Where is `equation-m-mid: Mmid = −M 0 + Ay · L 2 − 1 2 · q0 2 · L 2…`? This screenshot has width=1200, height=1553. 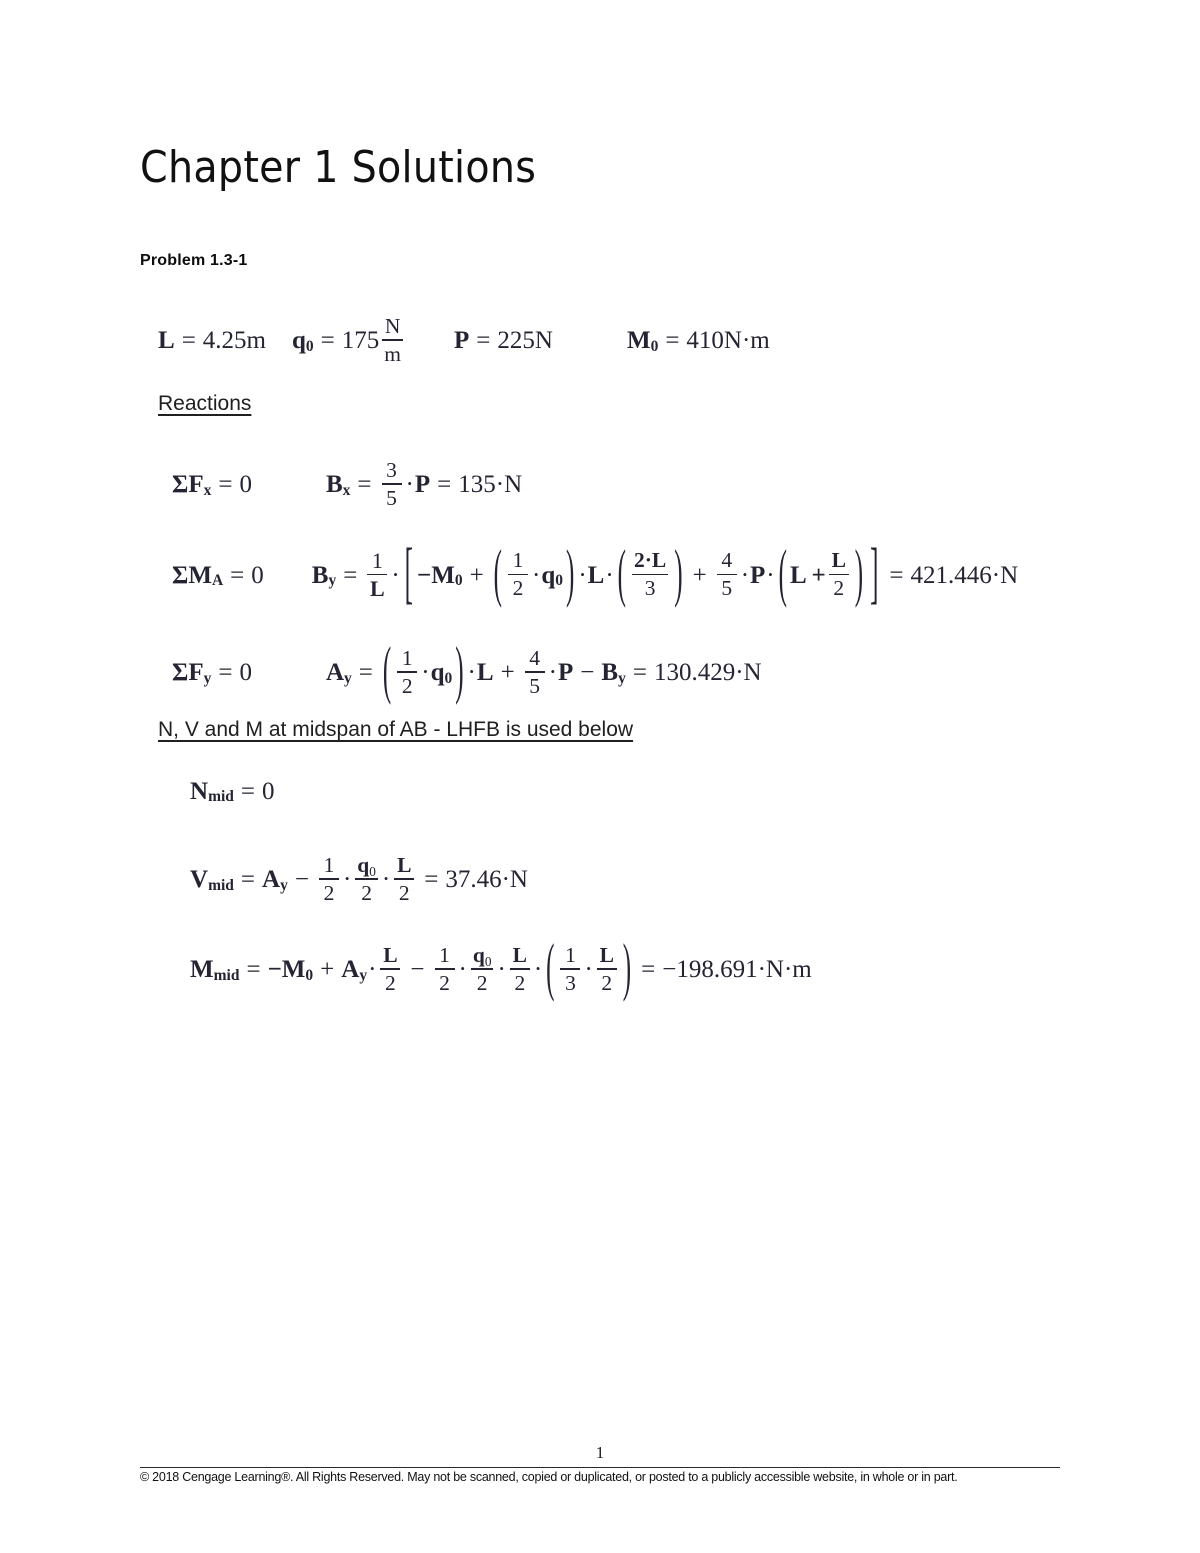 equation-m-mid: Mmid = −M 0 + Ay · L 2 − 1 2 · q0 2 · L 2… is located at coordinates (501, 969).